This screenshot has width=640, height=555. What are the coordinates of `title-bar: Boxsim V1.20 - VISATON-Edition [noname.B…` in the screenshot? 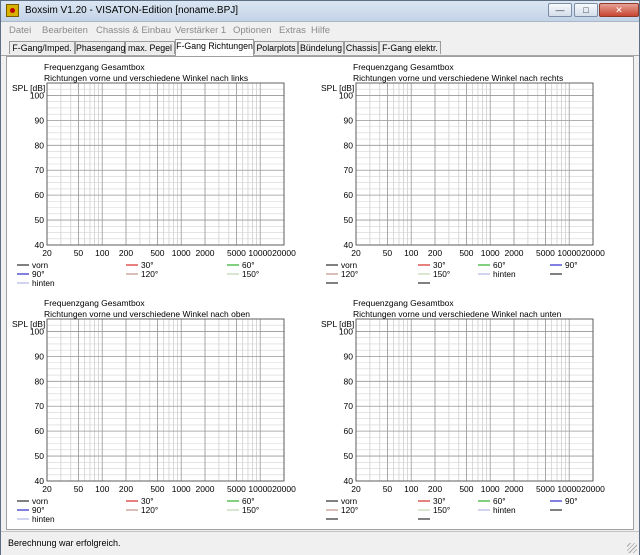 It's located at (320, 11).